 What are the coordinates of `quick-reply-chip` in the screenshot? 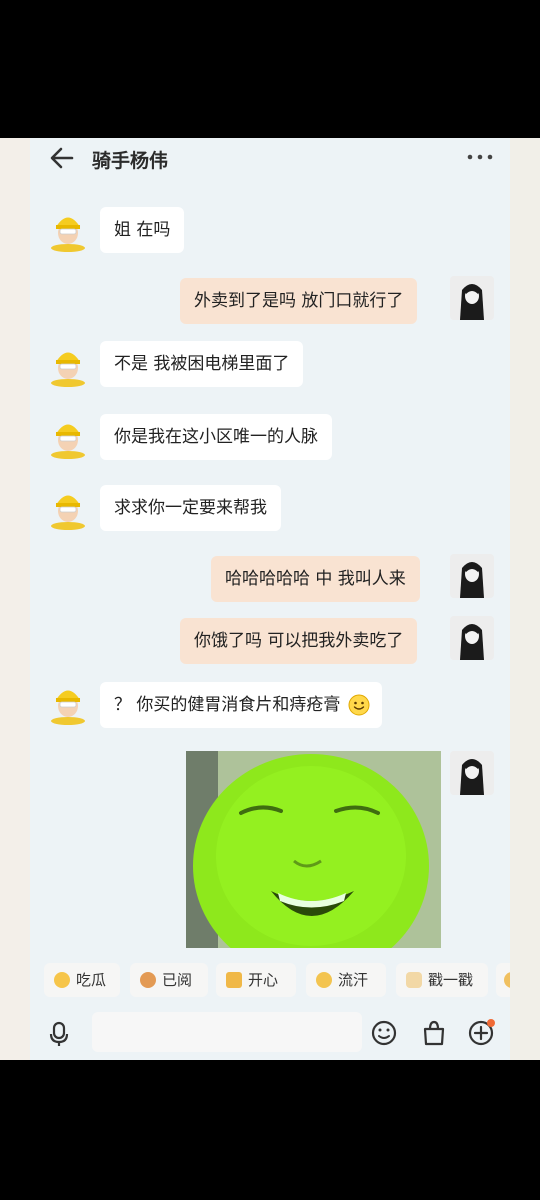 It's located at (511, 980).